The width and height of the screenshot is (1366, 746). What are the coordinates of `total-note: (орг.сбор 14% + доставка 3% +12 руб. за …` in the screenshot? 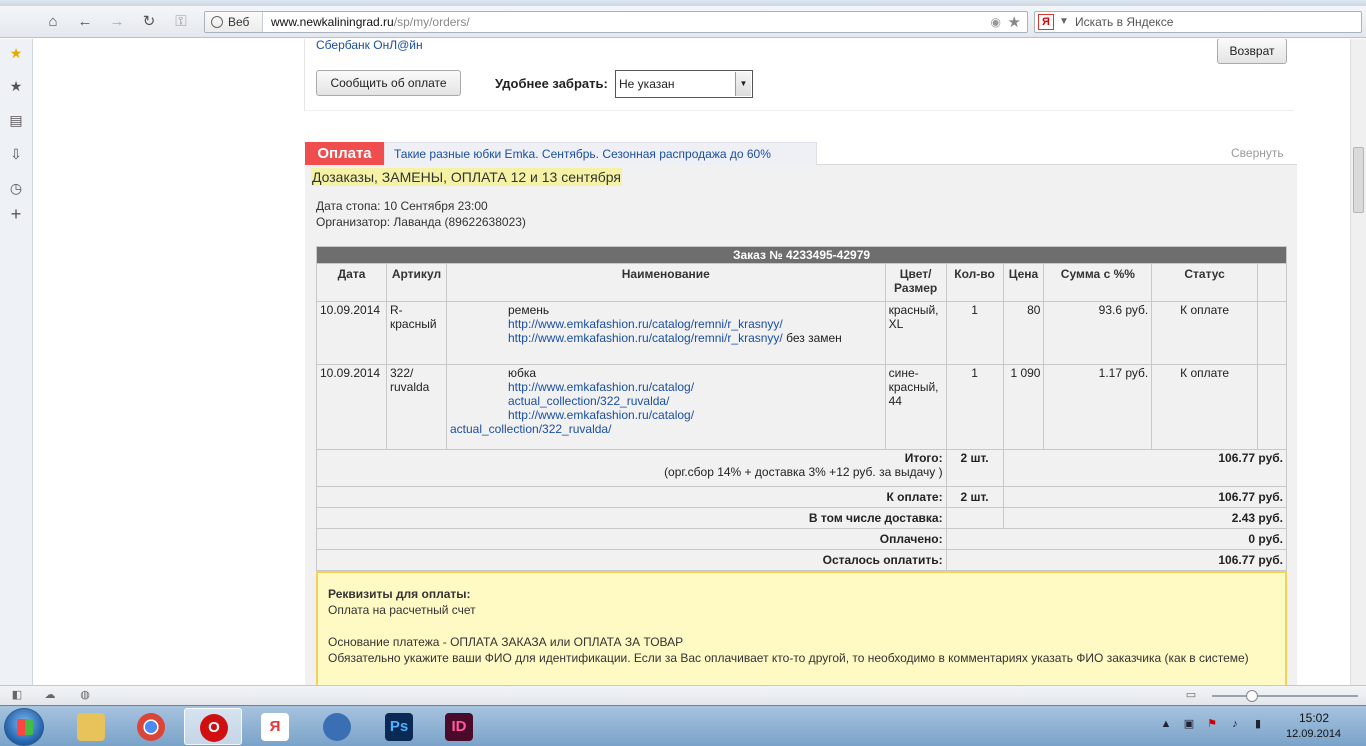 It's located at (803, 472).